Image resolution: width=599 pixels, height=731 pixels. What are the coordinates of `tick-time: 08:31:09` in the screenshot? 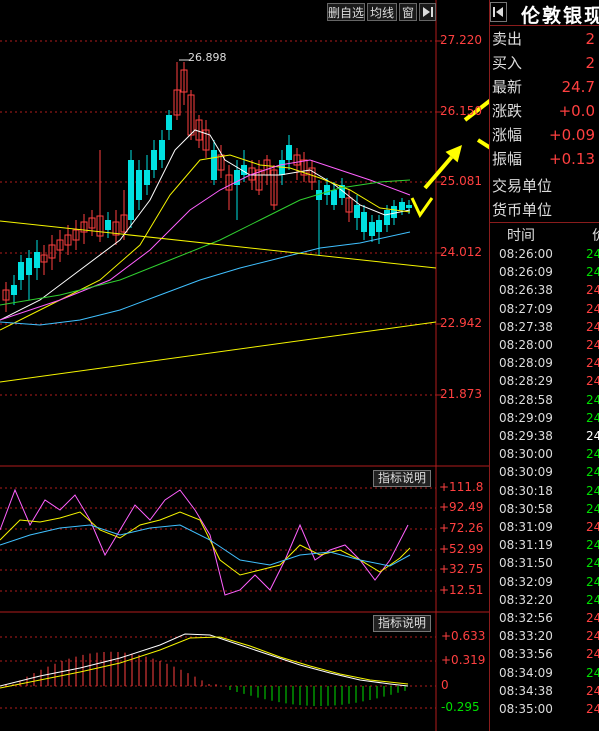 It's located at (526, 527).